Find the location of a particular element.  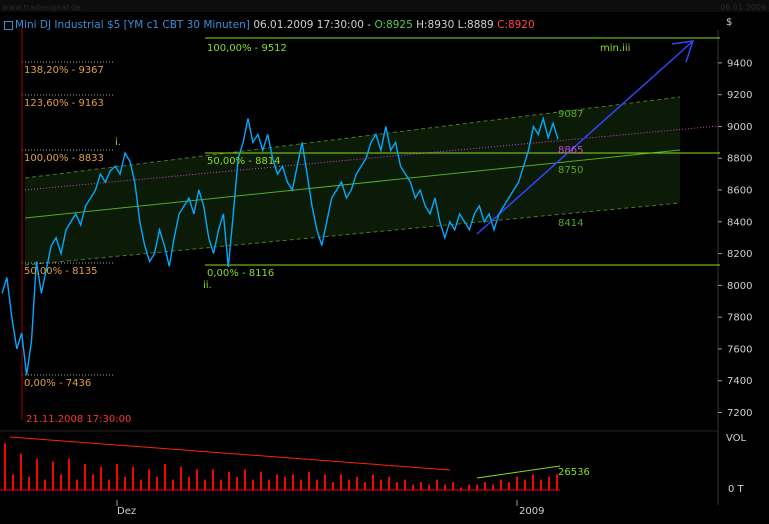

ret-label-50: 50,00% - 8814 is located at coordinates (244, 161).